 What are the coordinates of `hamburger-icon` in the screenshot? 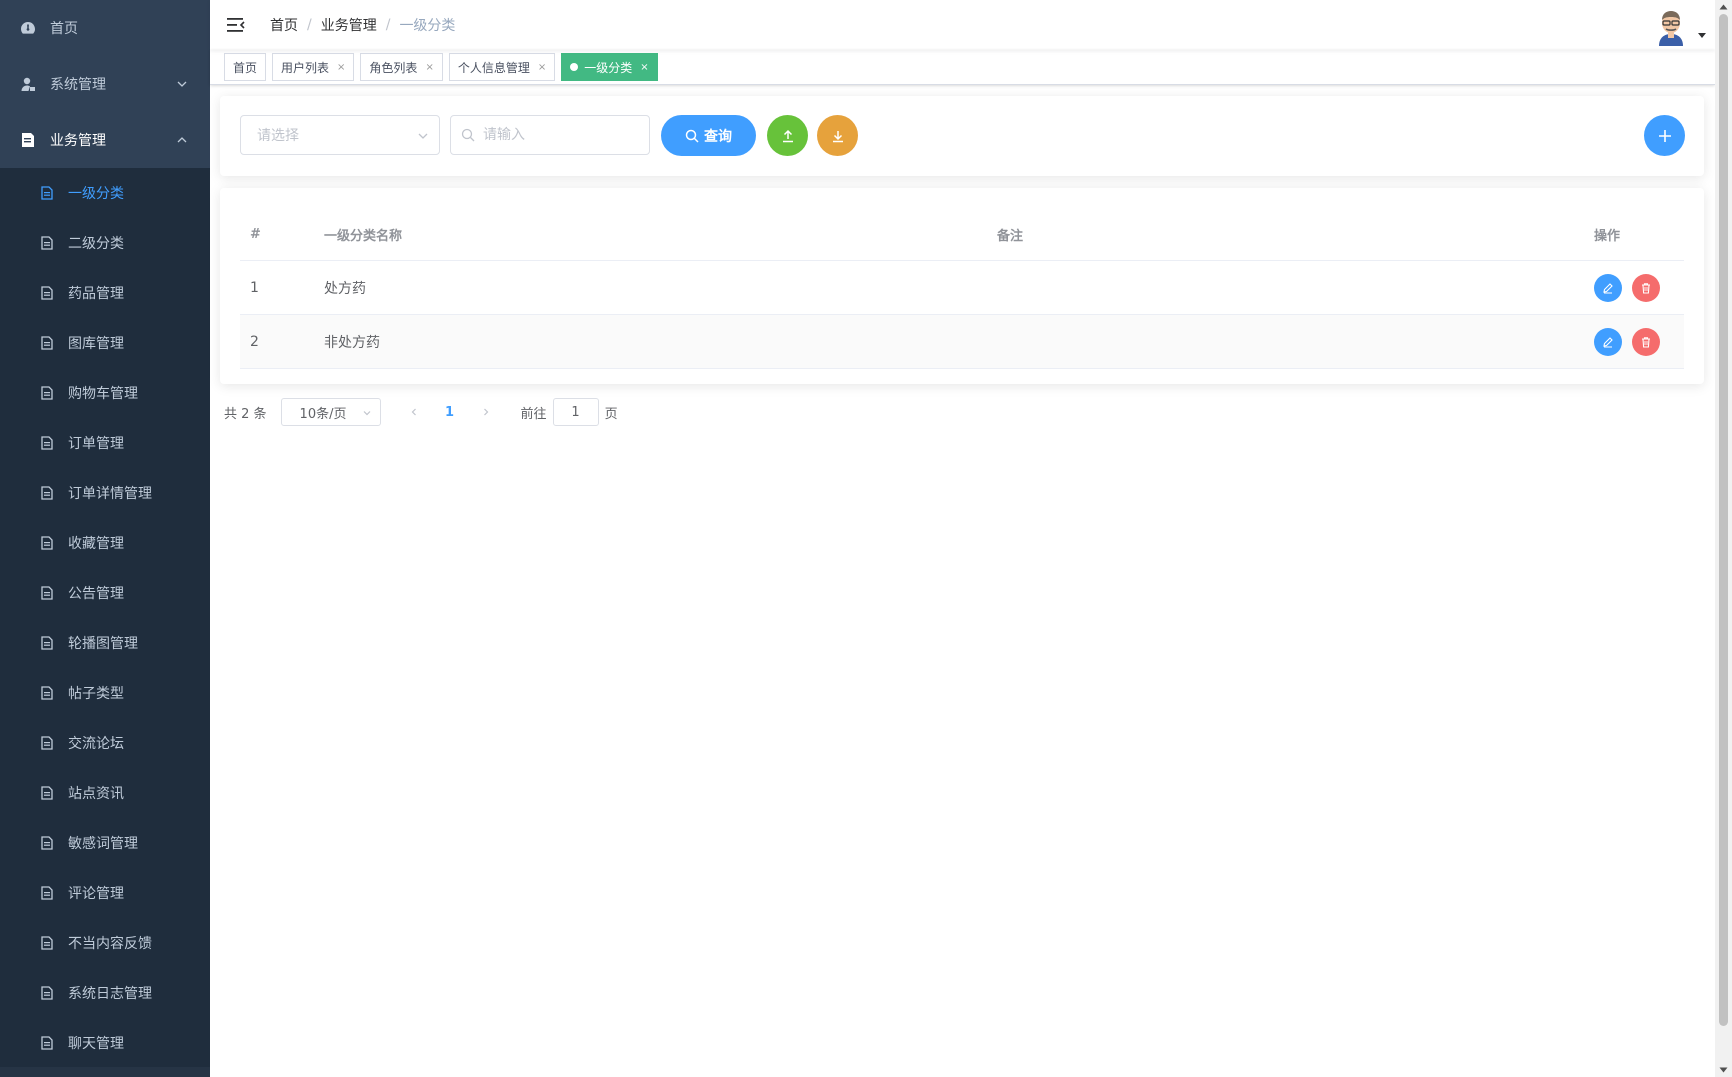 It's located at (236, 25).